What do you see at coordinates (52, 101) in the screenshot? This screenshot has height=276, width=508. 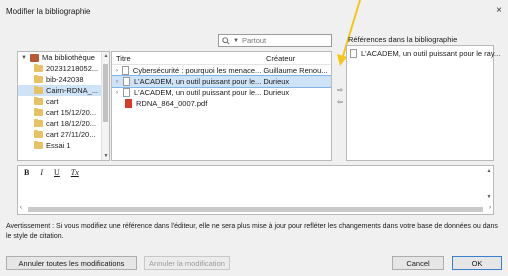 I see `tree-item-label: cart` at bounding box center [52, 101].